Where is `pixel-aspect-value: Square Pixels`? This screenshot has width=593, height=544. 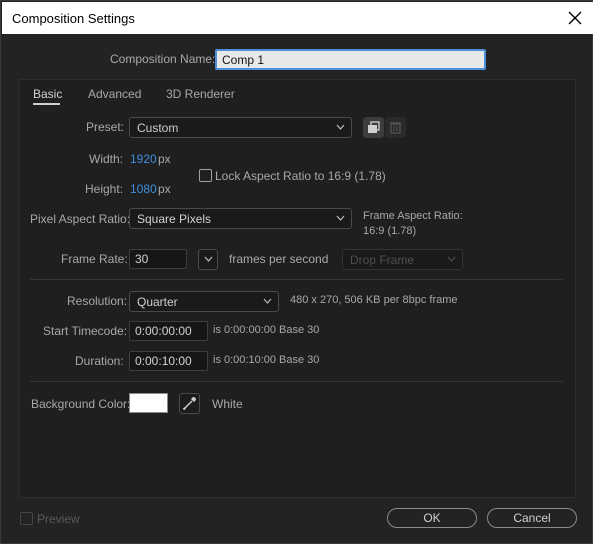
pixel-aspect-value: Square Pixels is located at coordinates (174, 219).